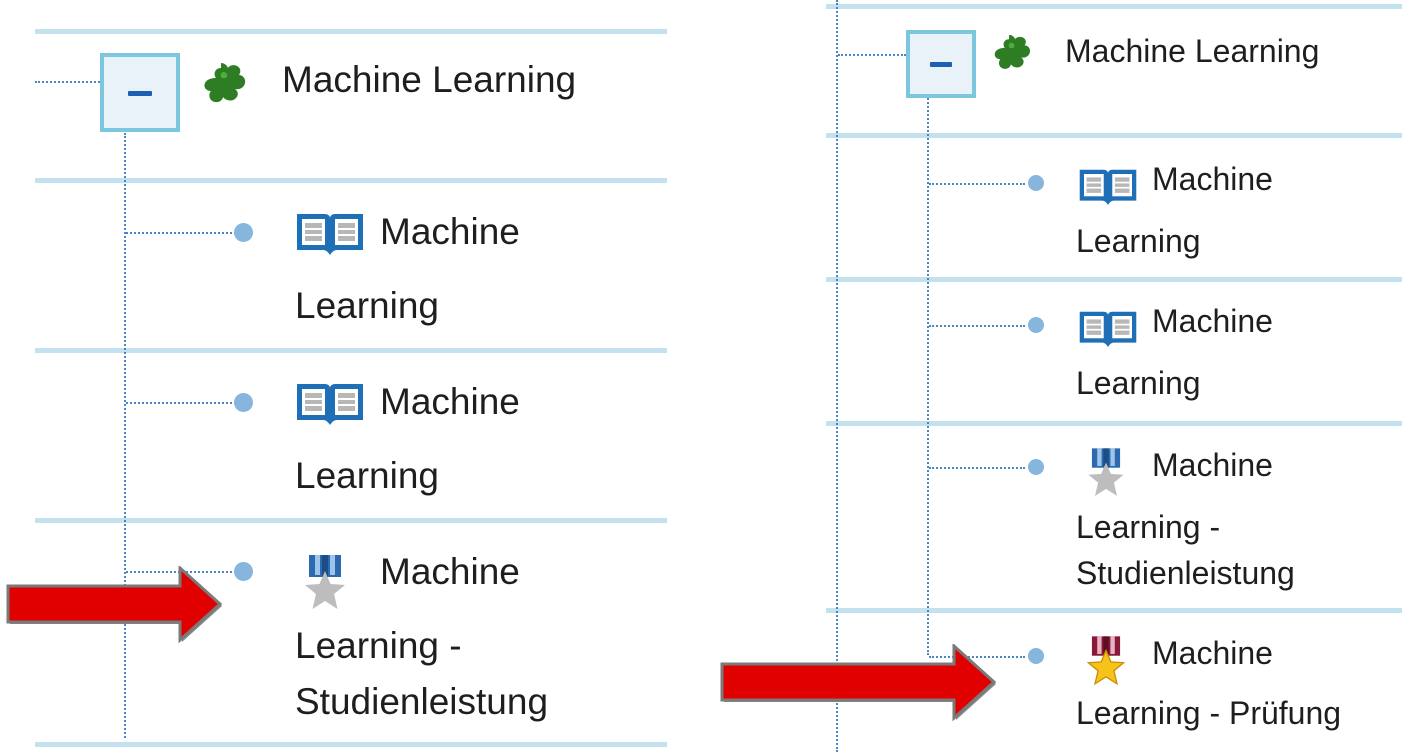 The height and width of the screenshot is (752, 1402). Describe the element at coordinates (1106, 661) in the screenshot. I see `medal-gold-icon` at that location.